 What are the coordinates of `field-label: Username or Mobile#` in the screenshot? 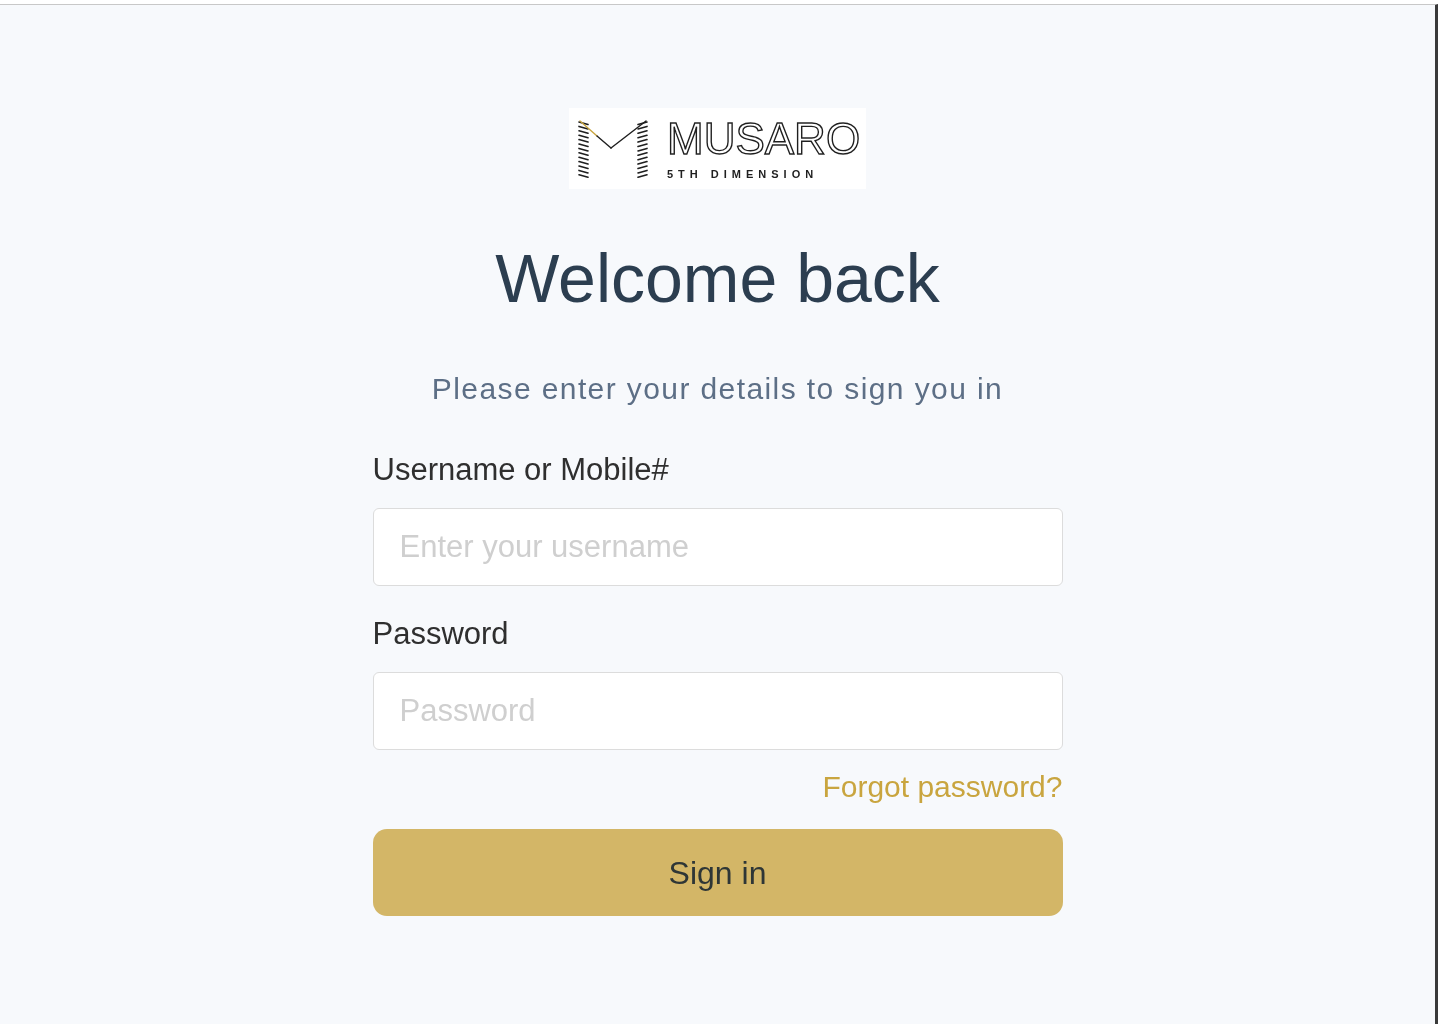 It's located at (520, 469).